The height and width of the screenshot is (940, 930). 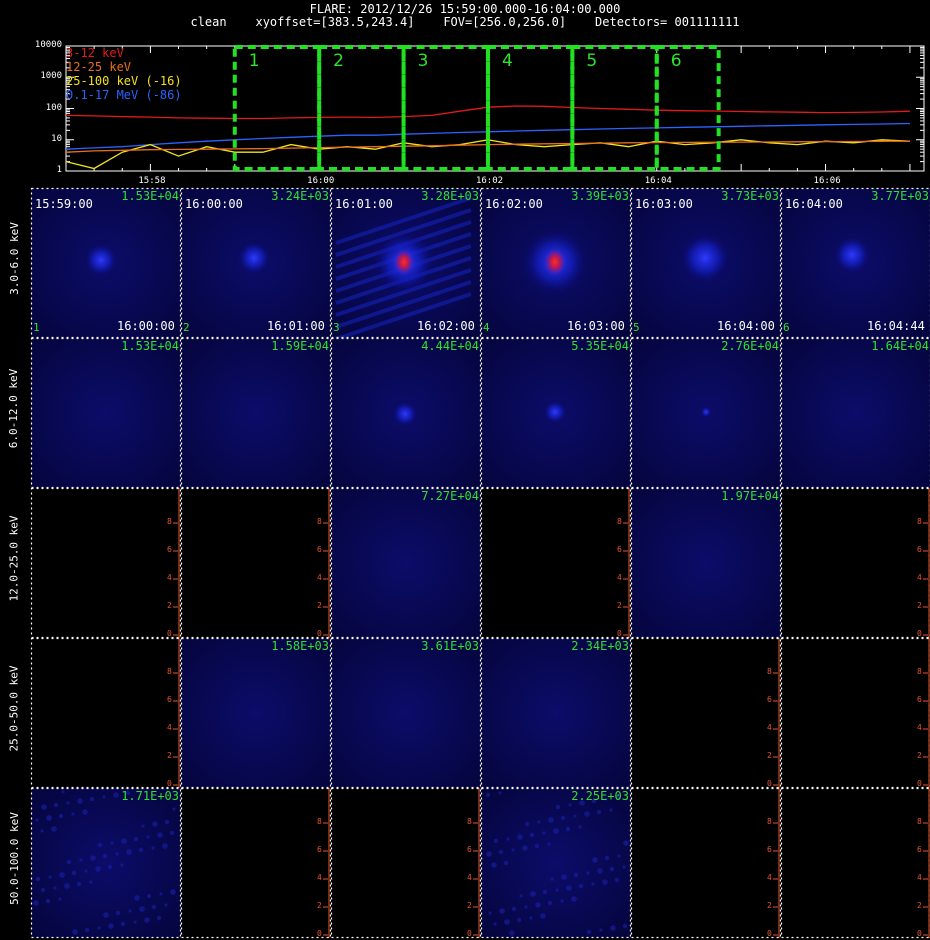 What do you see at coordinates (450, 646) in the screenshot?
I see `max-label: 3.61E+03` at bounding box center [450, 646].